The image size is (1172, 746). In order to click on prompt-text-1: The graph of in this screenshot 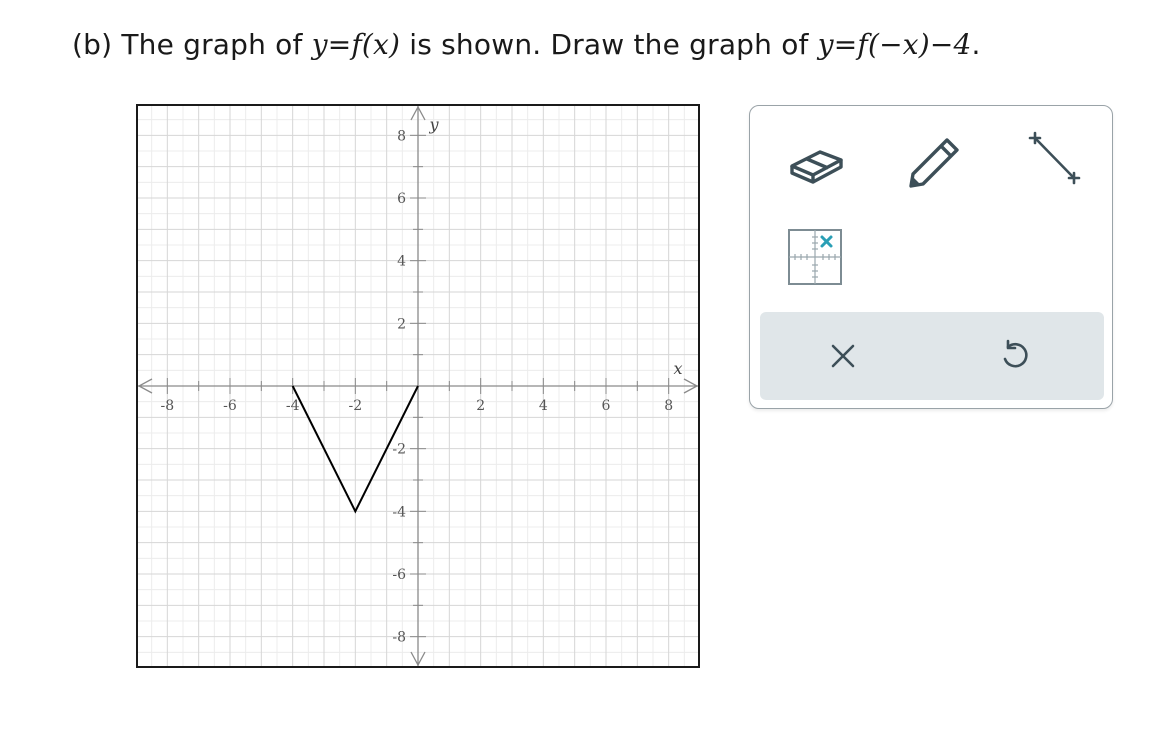, I will do `click(212, 44)`.